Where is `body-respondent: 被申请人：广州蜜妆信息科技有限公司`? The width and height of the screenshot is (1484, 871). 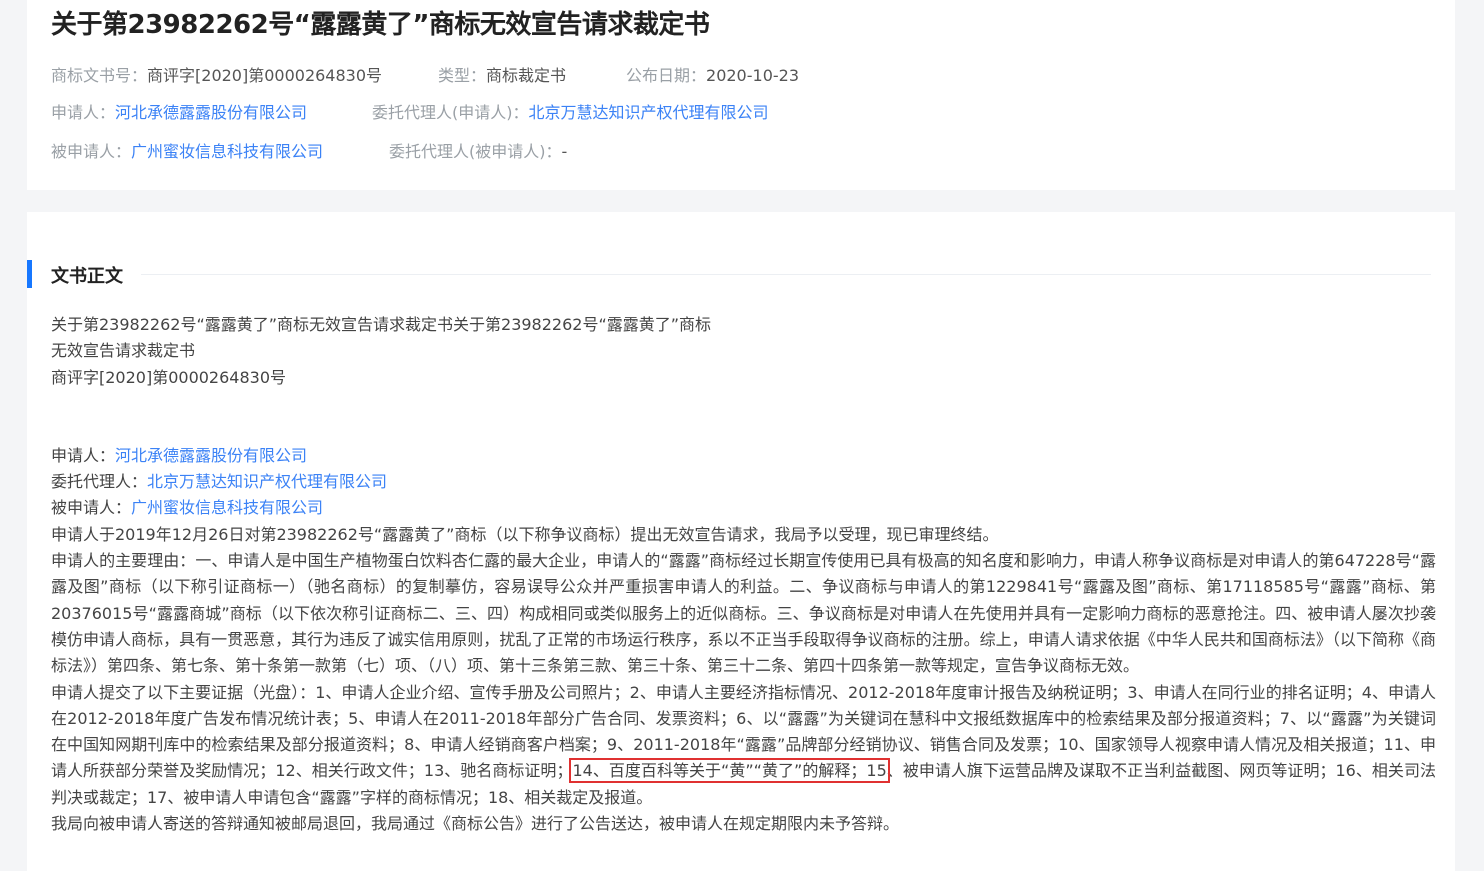
body-respondent: 被申请人：广州蜜妆信息科技有限公司 is located at coordinates (187, 508).